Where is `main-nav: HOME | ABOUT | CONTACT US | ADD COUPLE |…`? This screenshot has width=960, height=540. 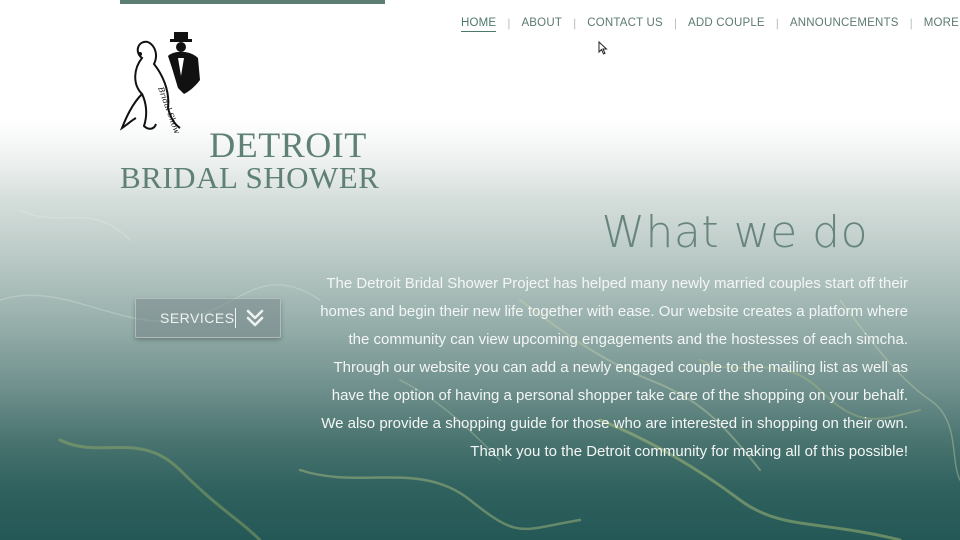
main-nav: HOME | ABOUT | CONTACT US | ADD COUPLE |… is located at coordinates (710, 23).